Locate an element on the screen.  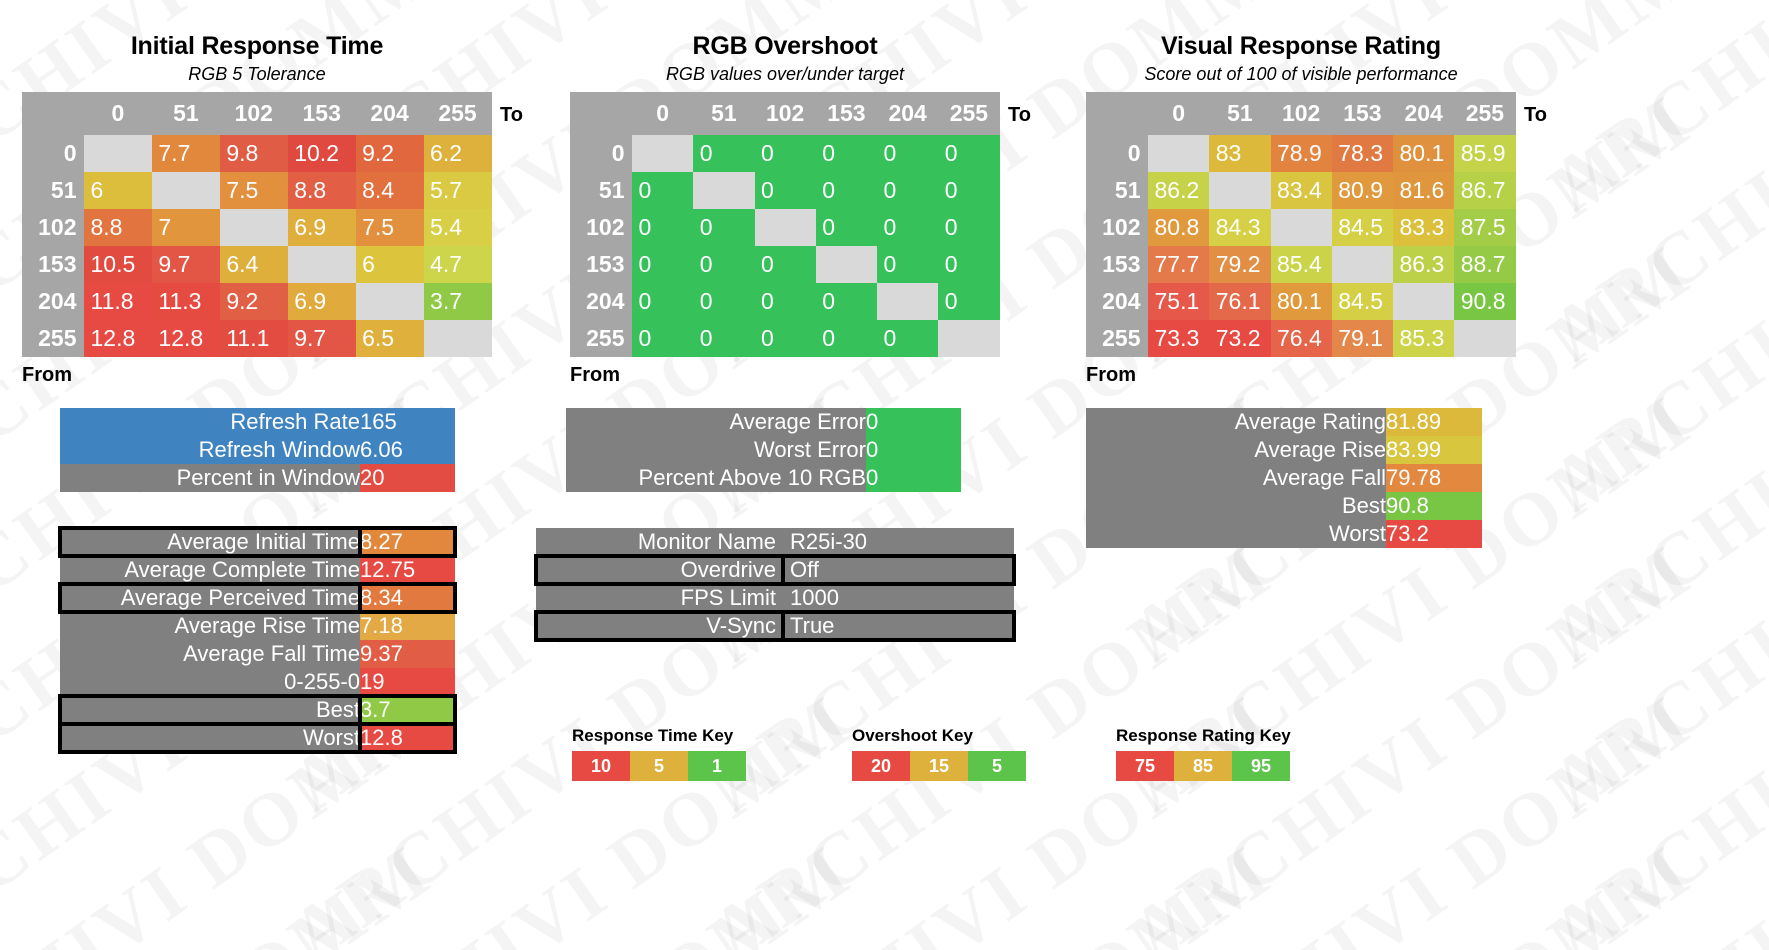
matrix-row: 102 80.8 84.3 84.5 83.3 87.5 is located at coordinates (1301, 227).